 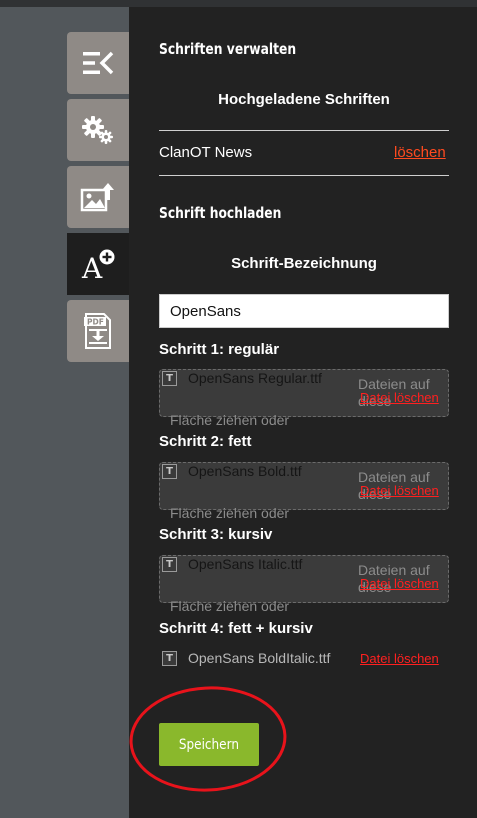 I want to click on gears-icon, so click(x=97, y=130).